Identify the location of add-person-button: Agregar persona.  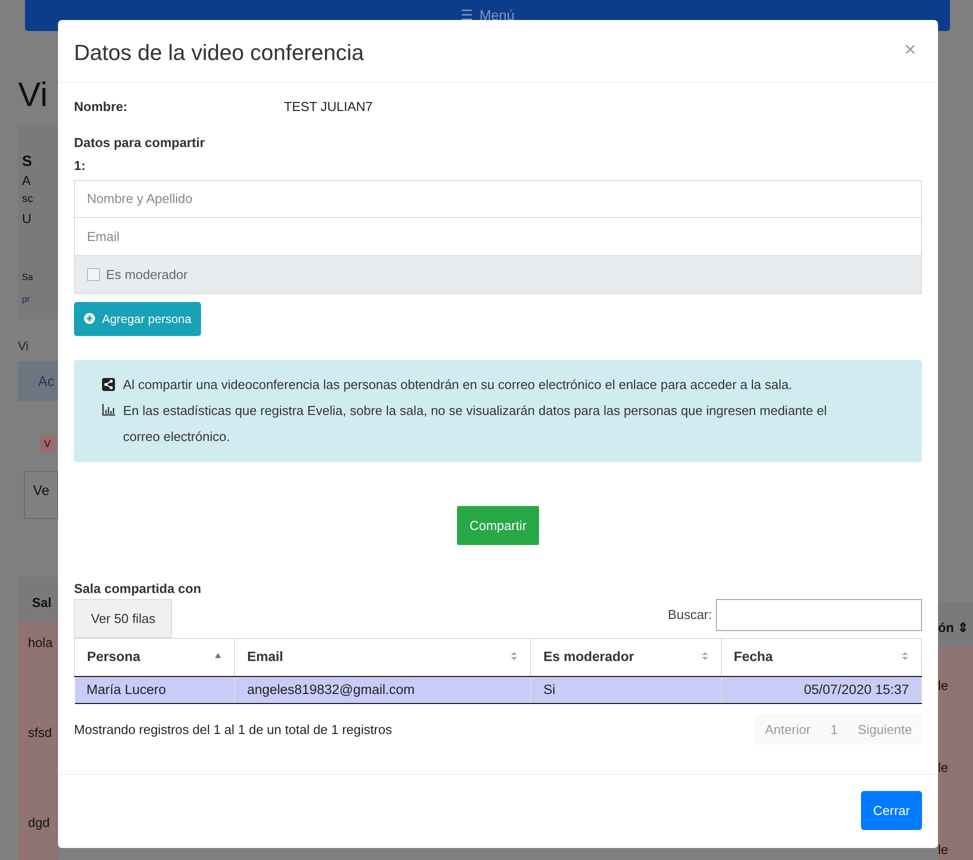
(138, 319).